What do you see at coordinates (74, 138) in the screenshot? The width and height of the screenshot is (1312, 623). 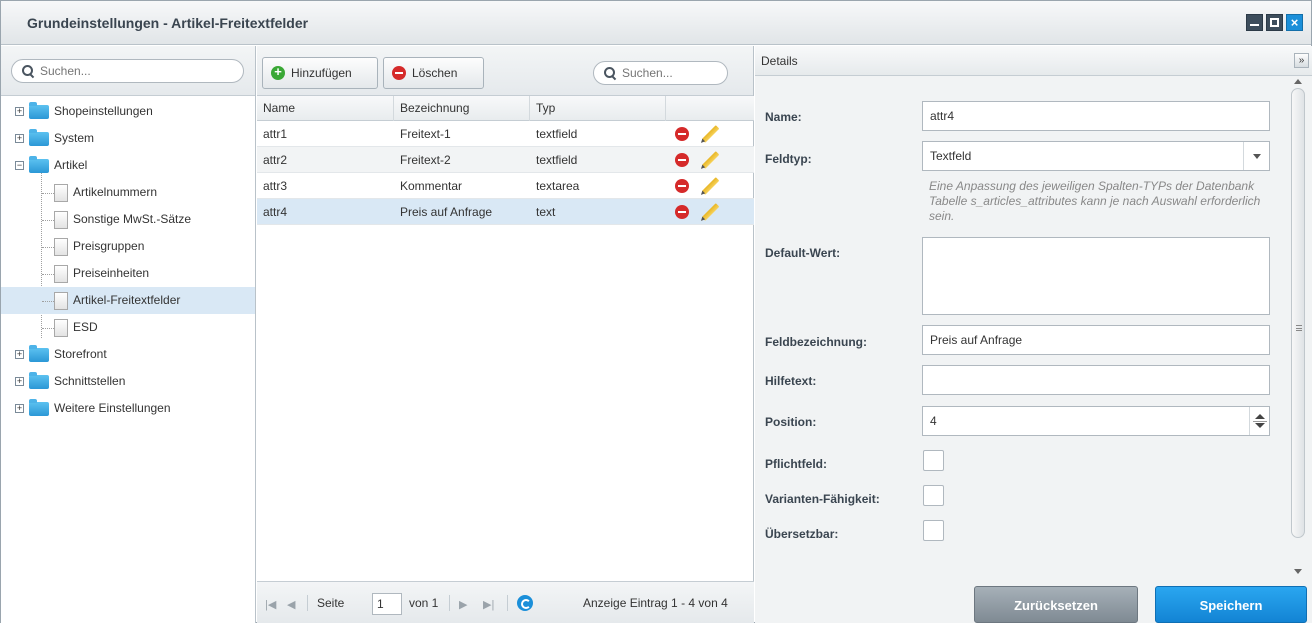 I see `tree-item-label: System` at bounding box center [74, 138].